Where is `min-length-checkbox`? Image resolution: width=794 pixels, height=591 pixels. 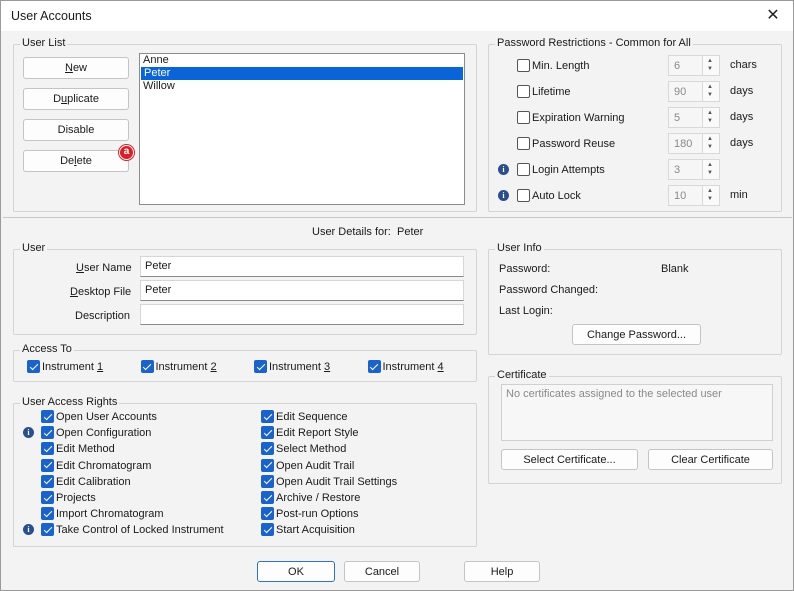
min-length-checkbox is located at coordinates (523, 65).